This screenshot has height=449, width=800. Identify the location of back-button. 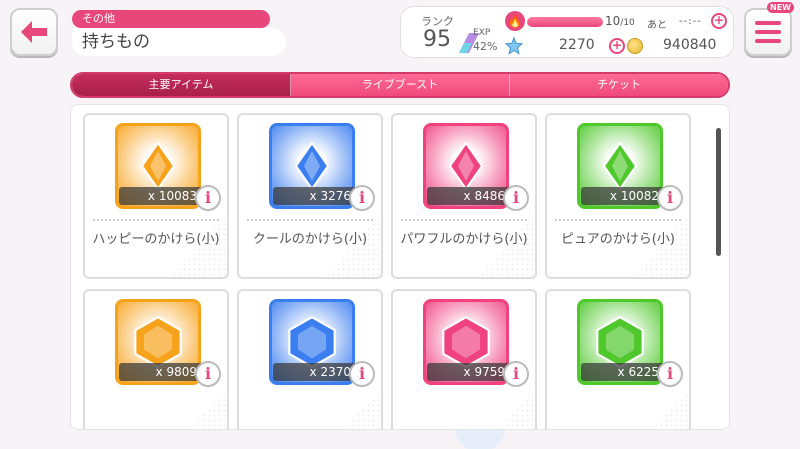
(34, 32).